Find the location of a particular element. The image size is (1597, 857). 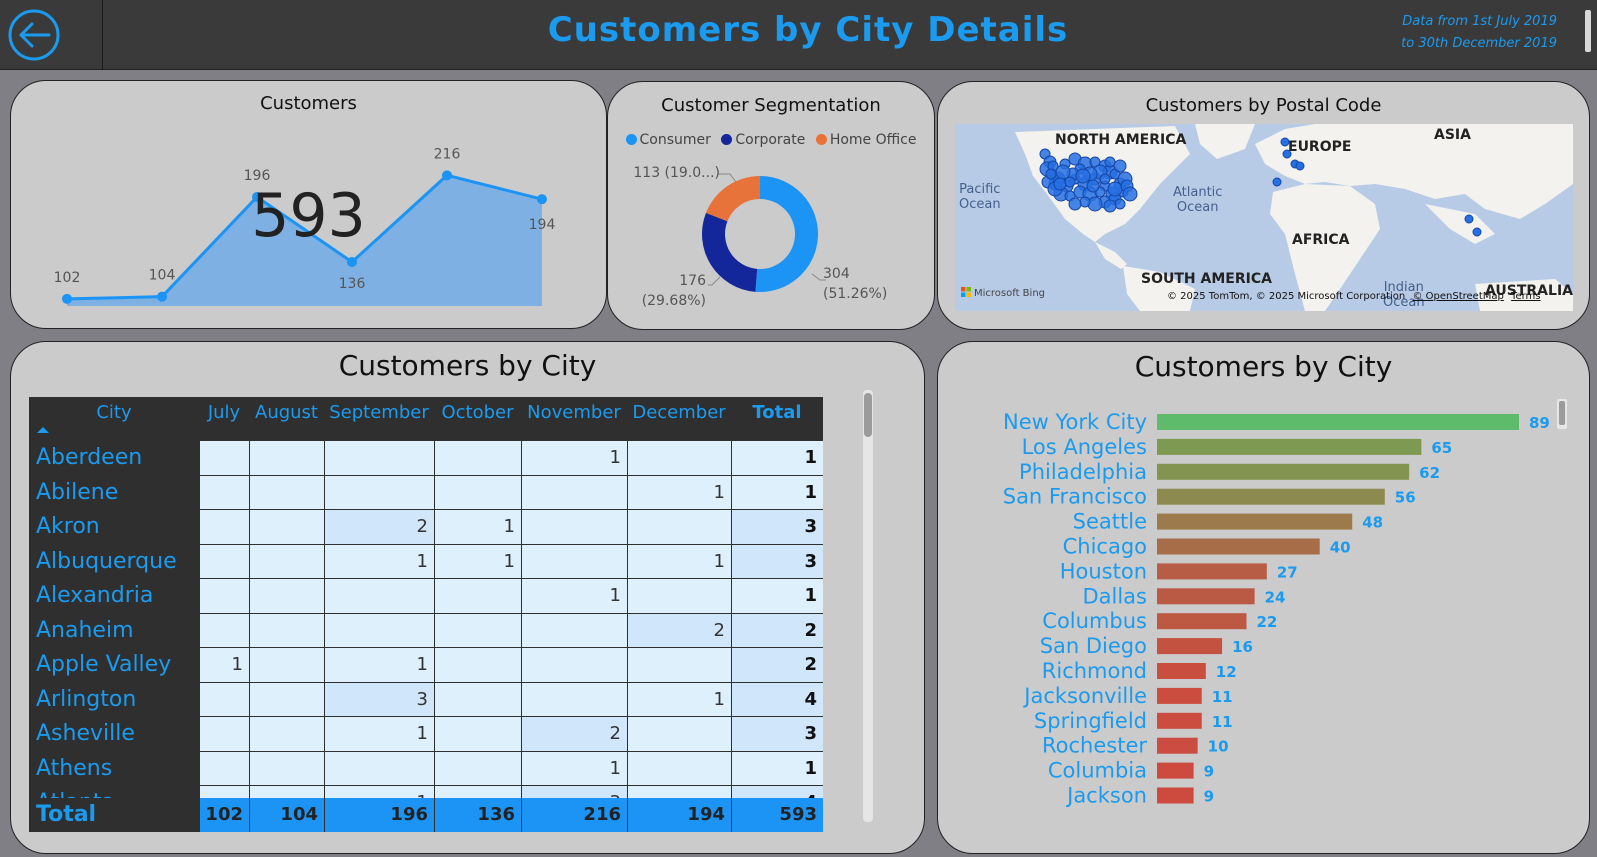

table-total-label: Total is located at coordinates (66, 814).